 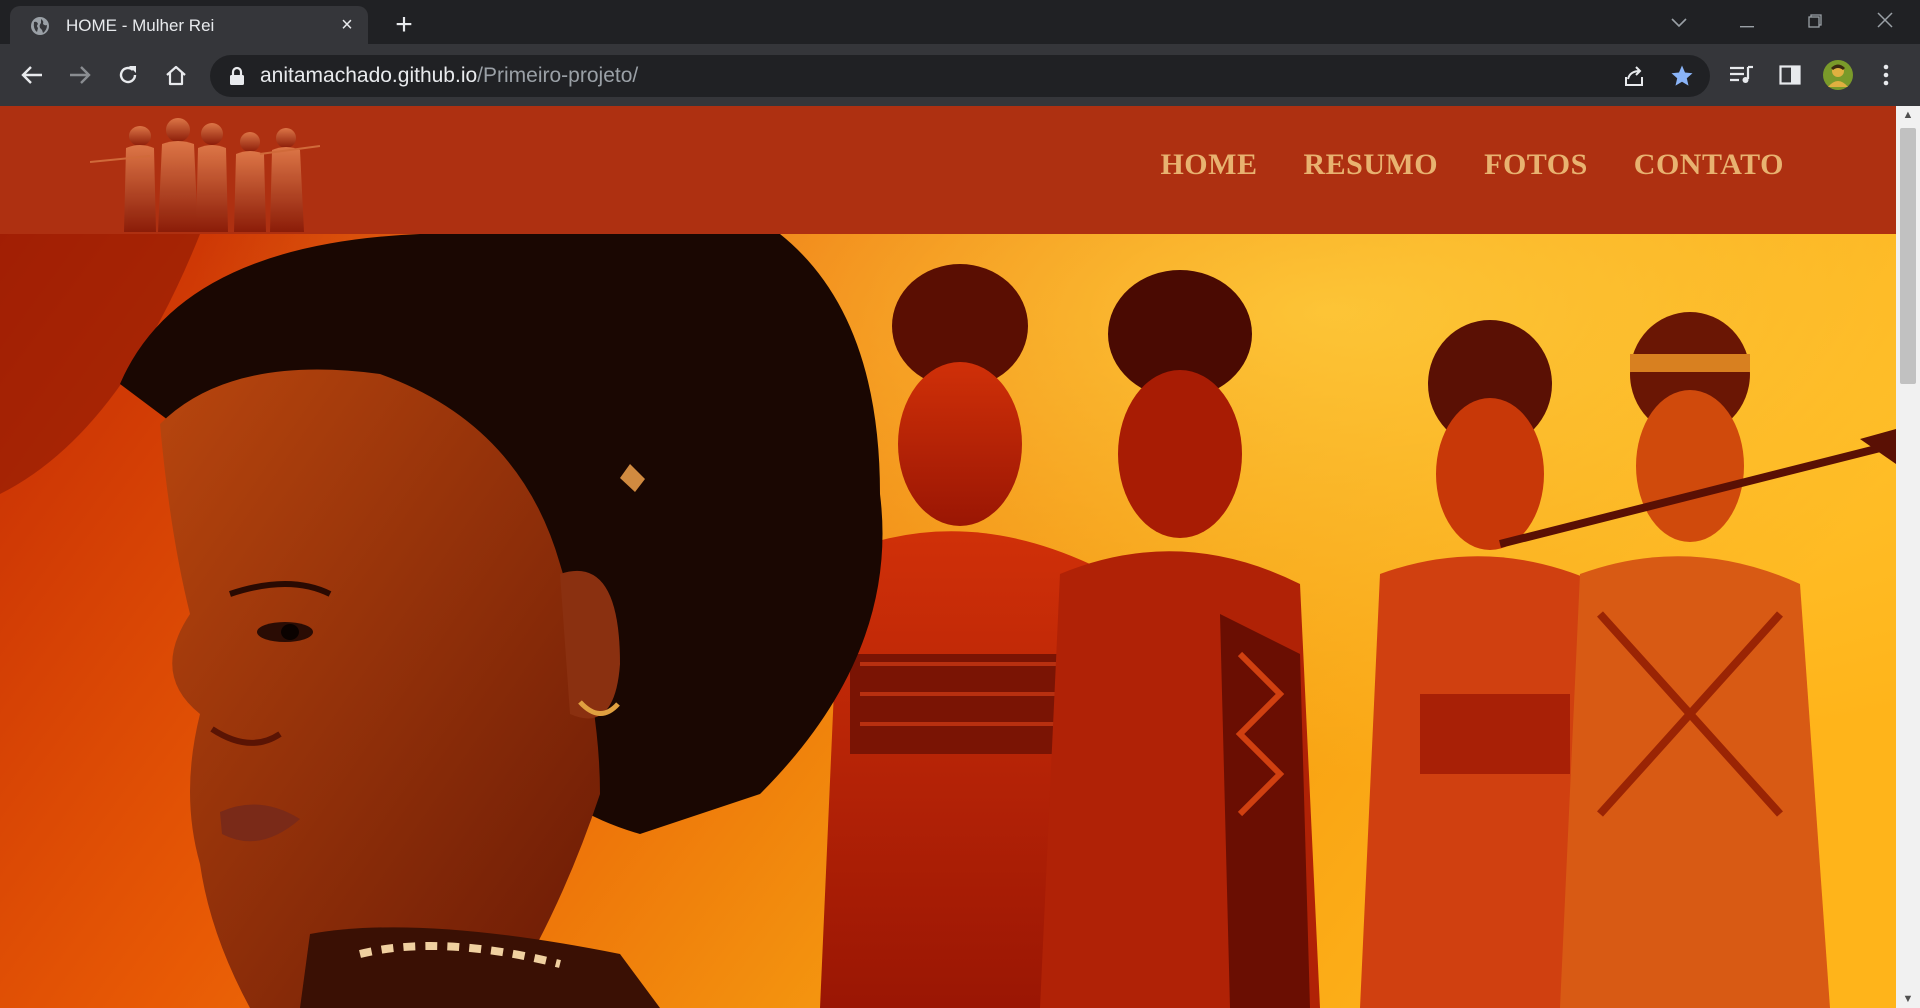 I want to click on site-header: HOME RESUMO FOTOS CONTATO, so click(x=948, y=170).